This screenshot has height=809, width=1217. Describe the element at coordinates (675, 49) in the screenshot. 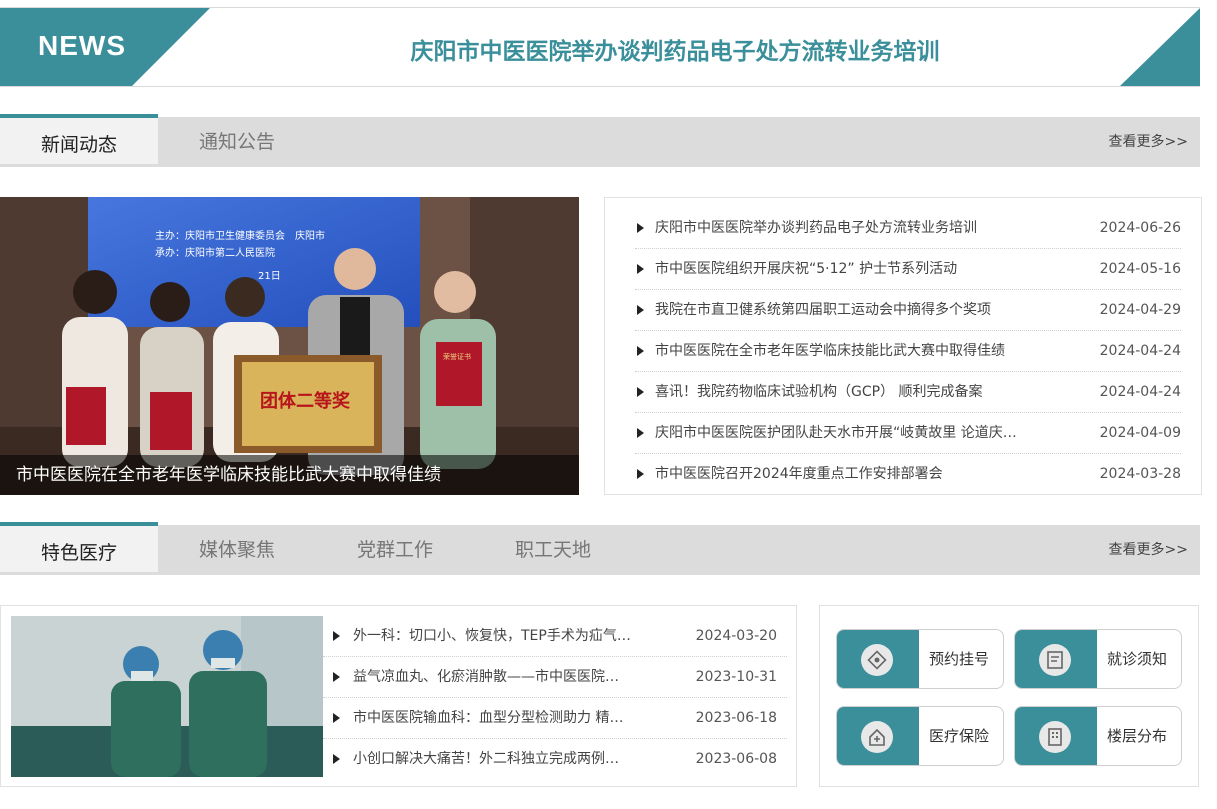

I see `news-headline: 庆阳市中医医院举办谈判药品电子处方流转业务培训` at that location.